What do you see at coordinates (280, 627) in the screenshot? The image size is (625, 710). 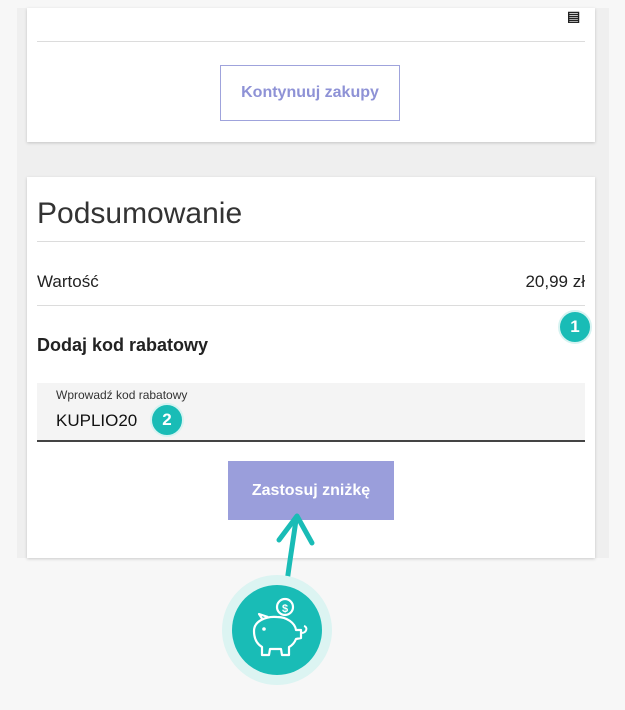 I see `piggy-bank-icon: $` at bounding box center [280, 627].